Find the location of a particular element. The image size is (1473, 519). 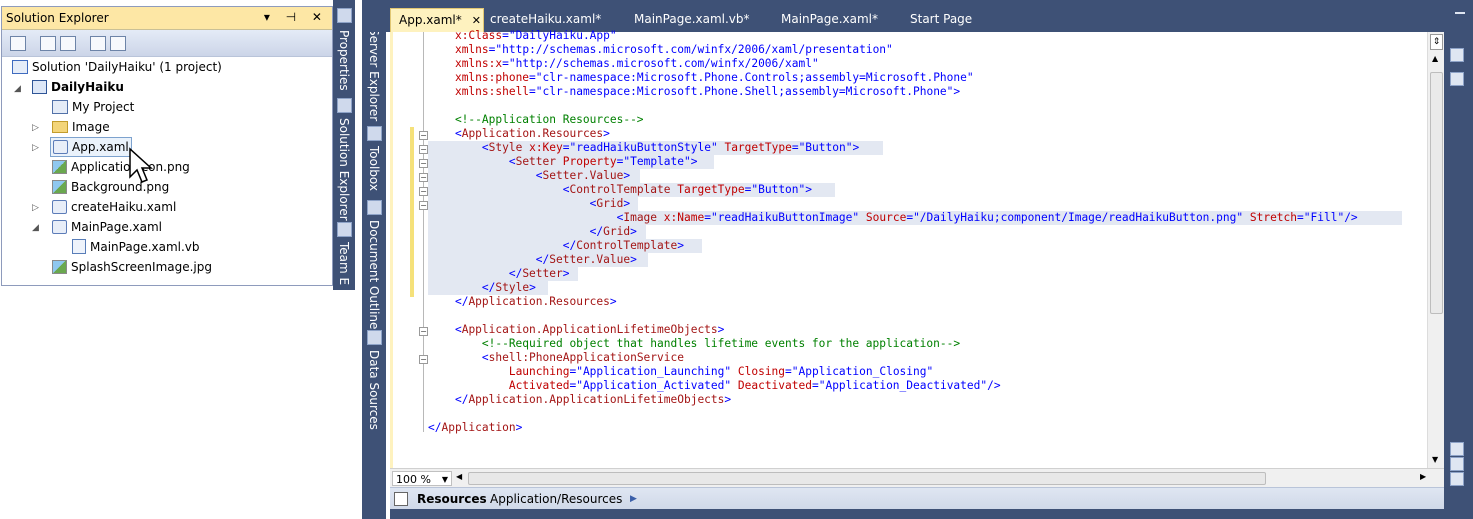

split-view-icon is located at coordinates (1457, 449).